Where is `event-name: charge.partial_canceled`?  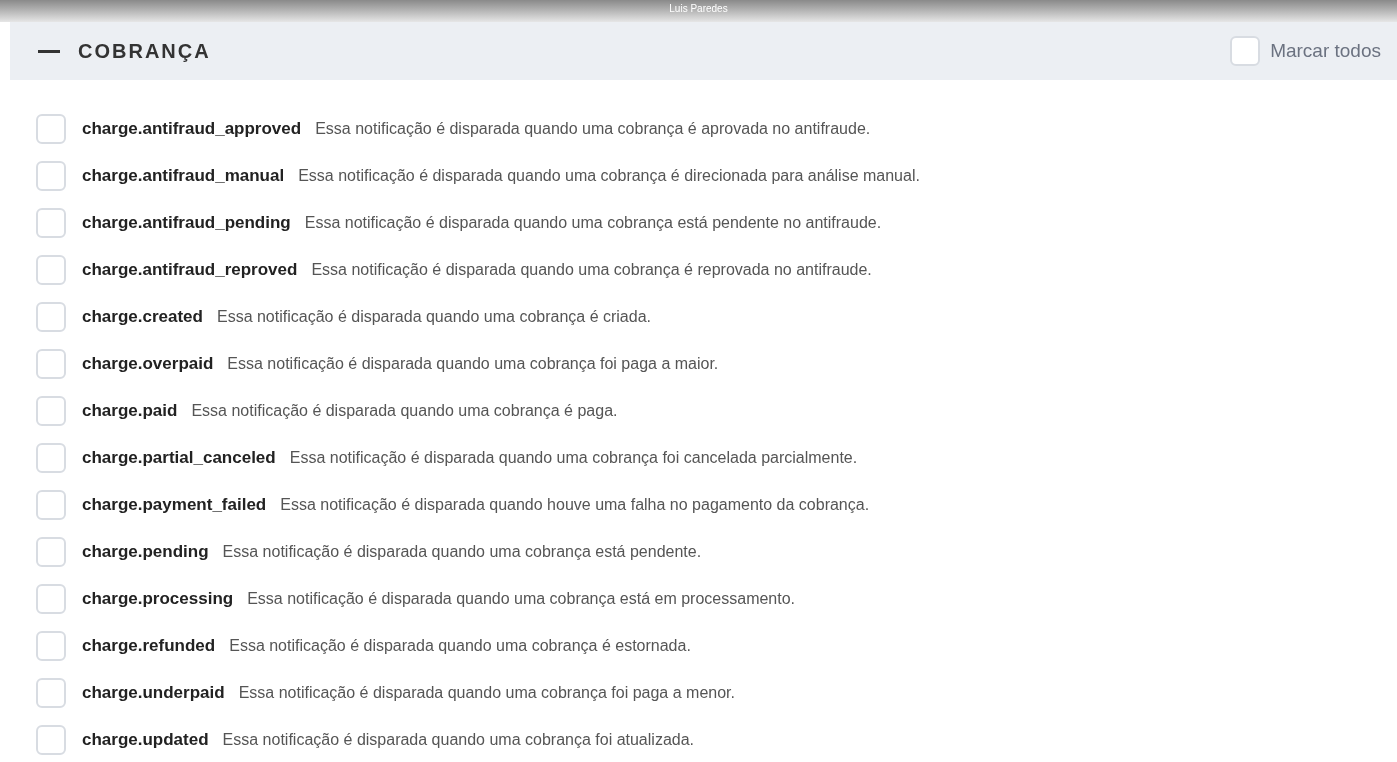
event-name: charge.partial_canceled is located at coordinates (179, 457).